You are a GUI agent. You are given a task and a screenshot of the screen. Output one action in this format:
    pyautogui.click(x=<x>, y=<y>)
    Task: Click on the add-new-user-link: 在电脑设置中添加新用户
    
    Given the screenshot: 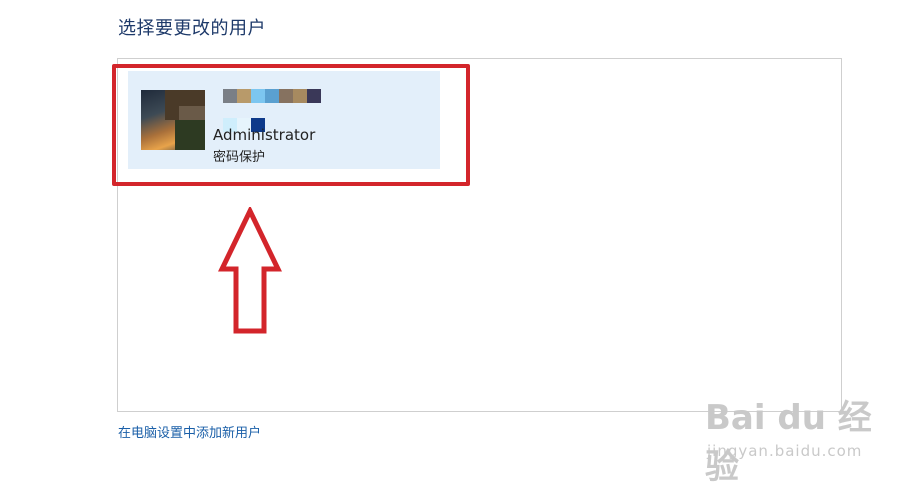 What is the action you would take?
    pyautogui.click(x=189, y=431)
    